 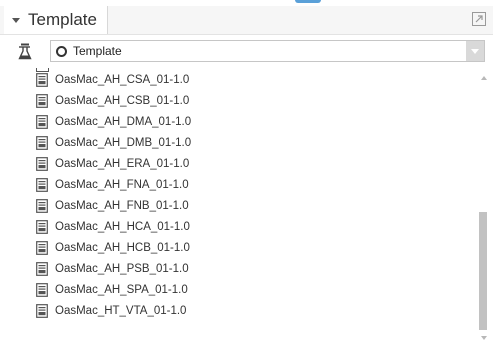 What do you see at coordinates (308, 1) in the screenshot?
I see `top-accent-indicator` at bounding box center [308, 1].